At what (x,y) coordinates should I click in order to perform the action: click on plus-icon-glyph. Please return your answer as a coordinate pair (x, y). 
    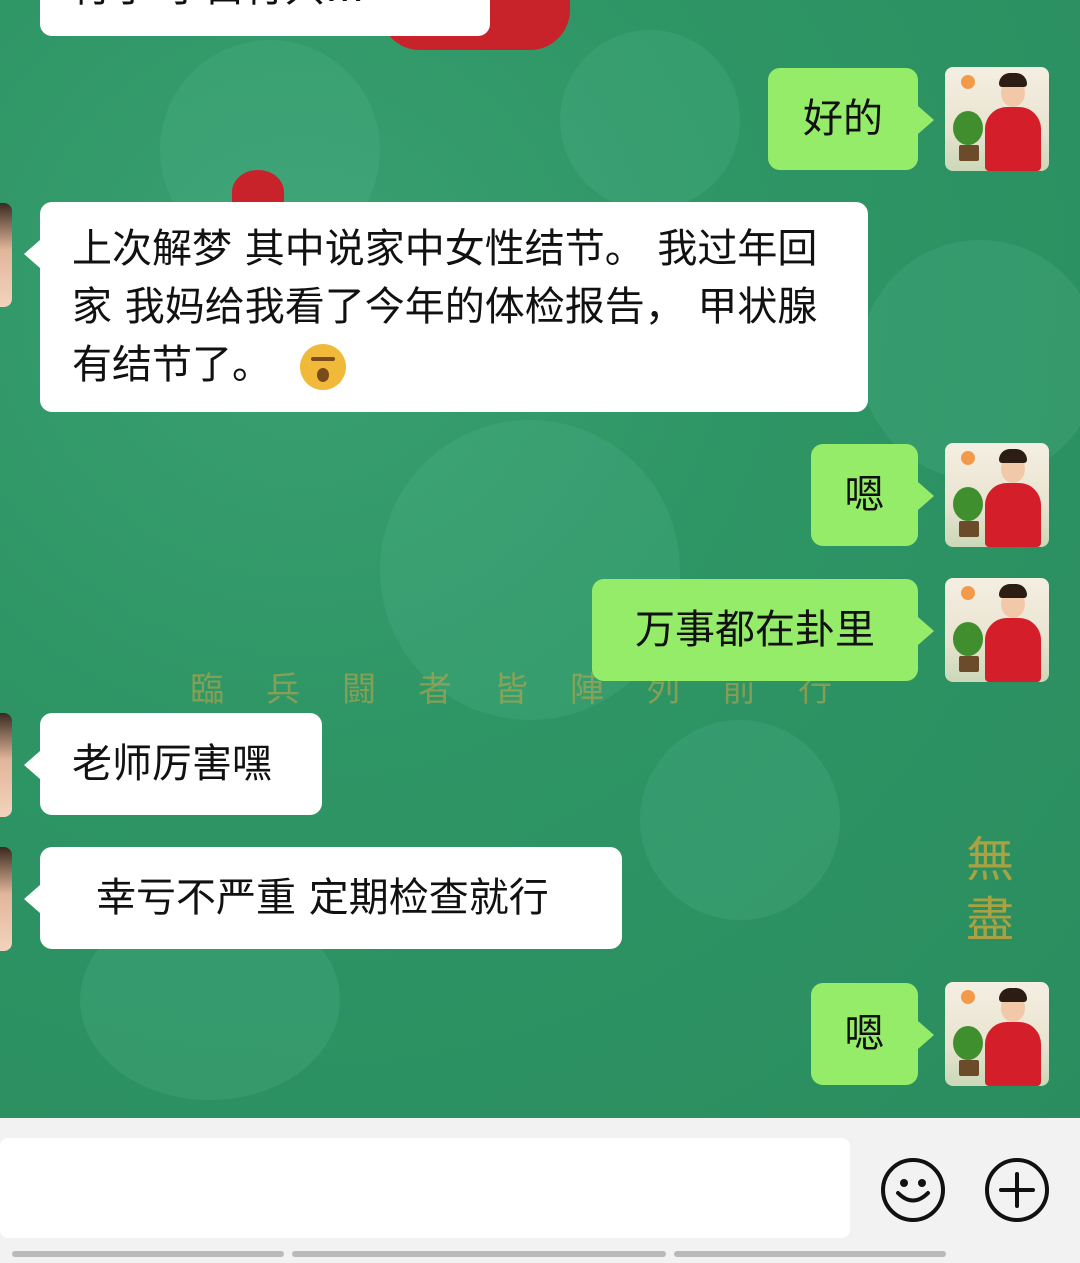
    Looking at the image, I should click on (1017, 1190).